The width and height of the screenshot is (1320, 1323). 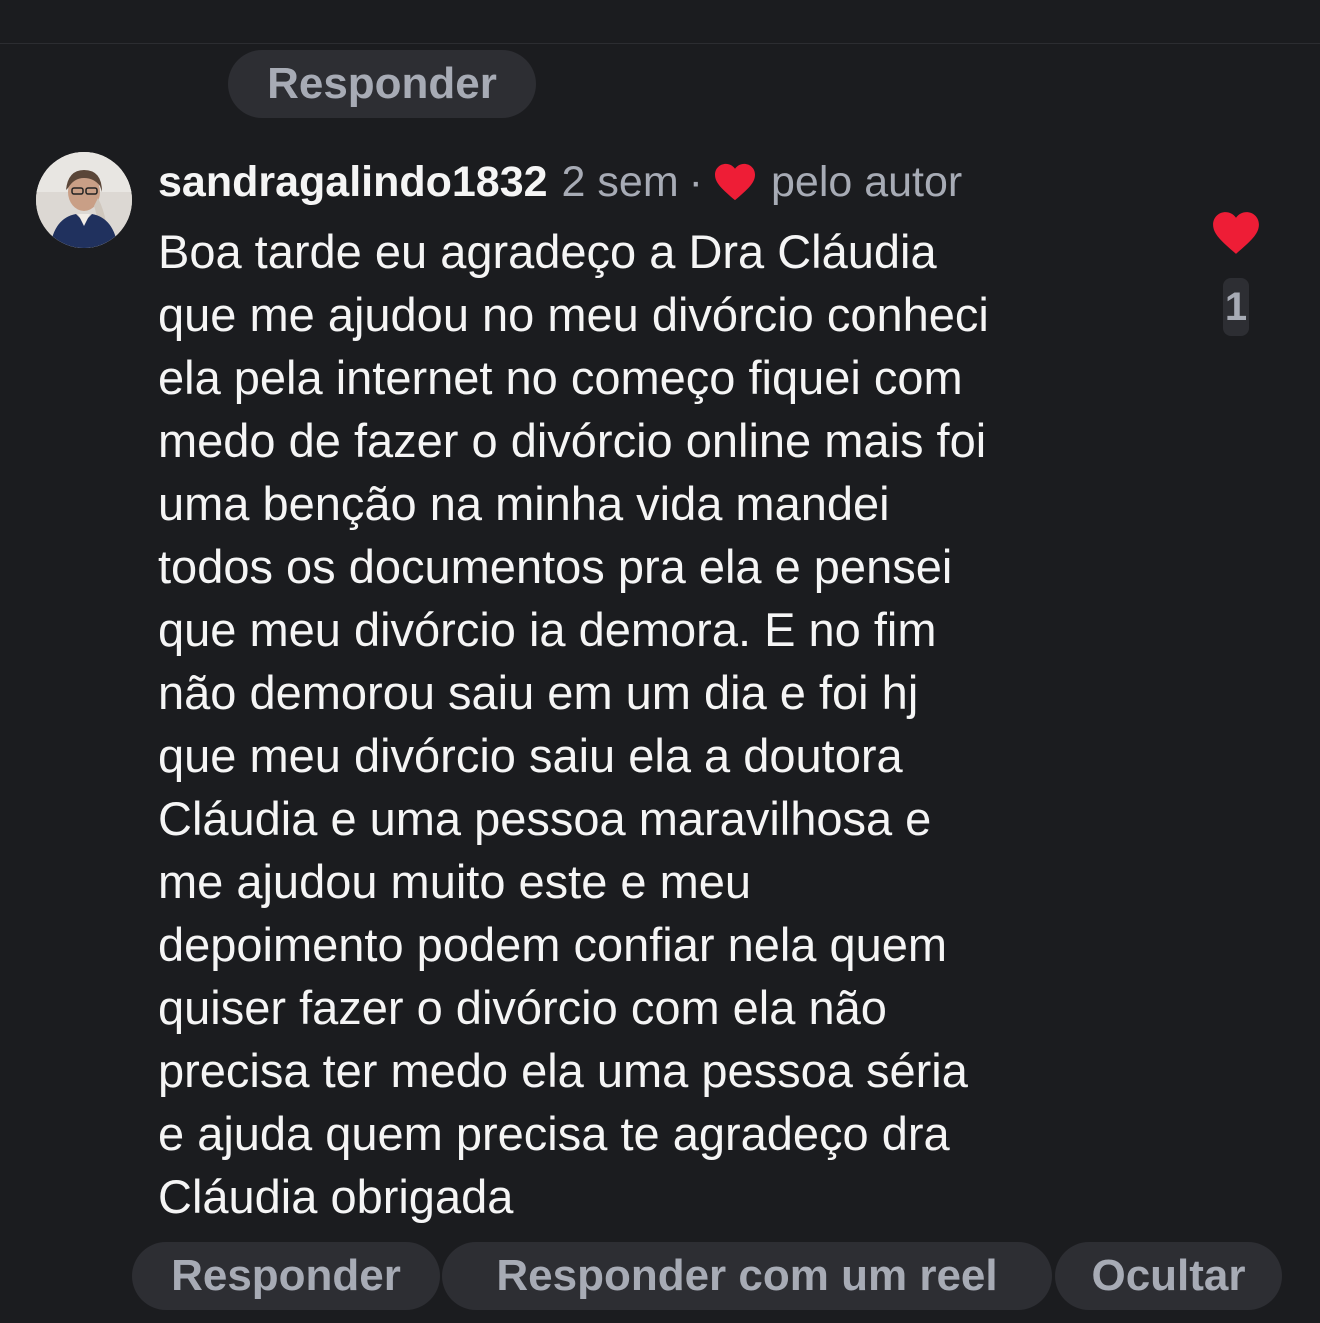 What do you see at coordinates (530, 755) in the screenshot?
I see `comment-line: que meu divórcio saiu ela a doutora` at bounding box center [530, 755].